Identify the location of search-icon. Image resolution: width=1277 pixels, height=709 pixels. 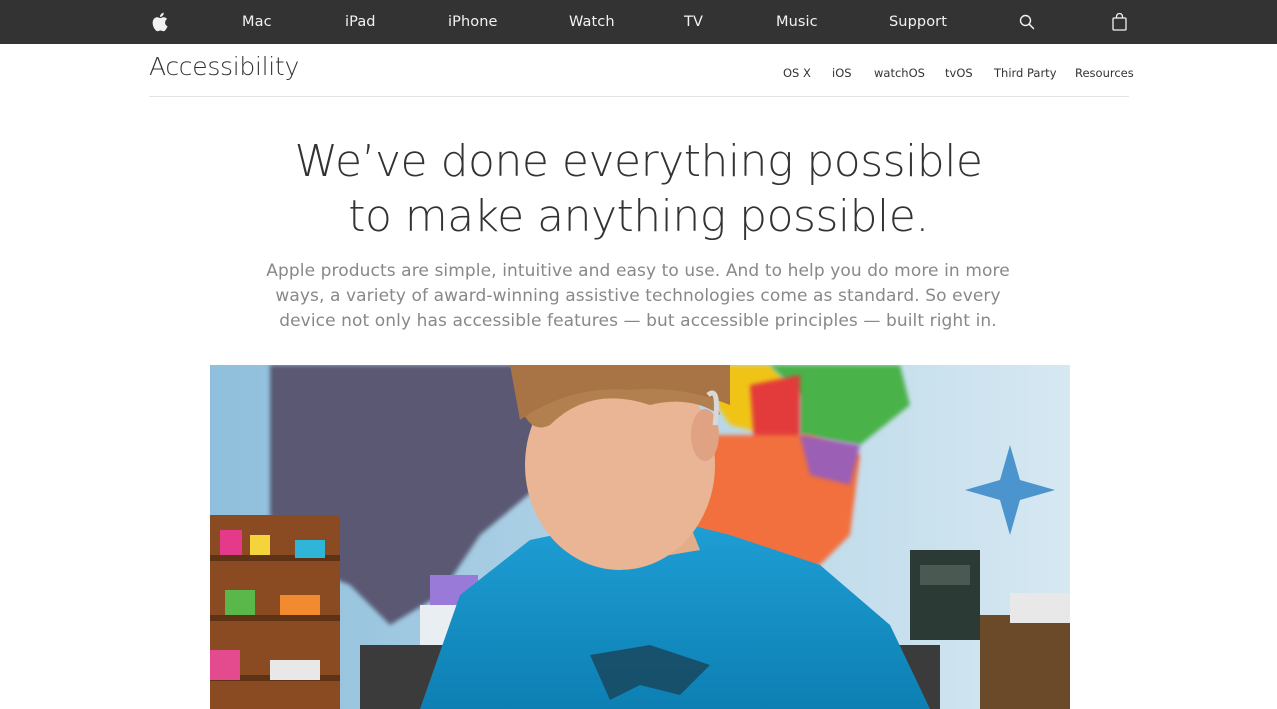
(1027, 22).